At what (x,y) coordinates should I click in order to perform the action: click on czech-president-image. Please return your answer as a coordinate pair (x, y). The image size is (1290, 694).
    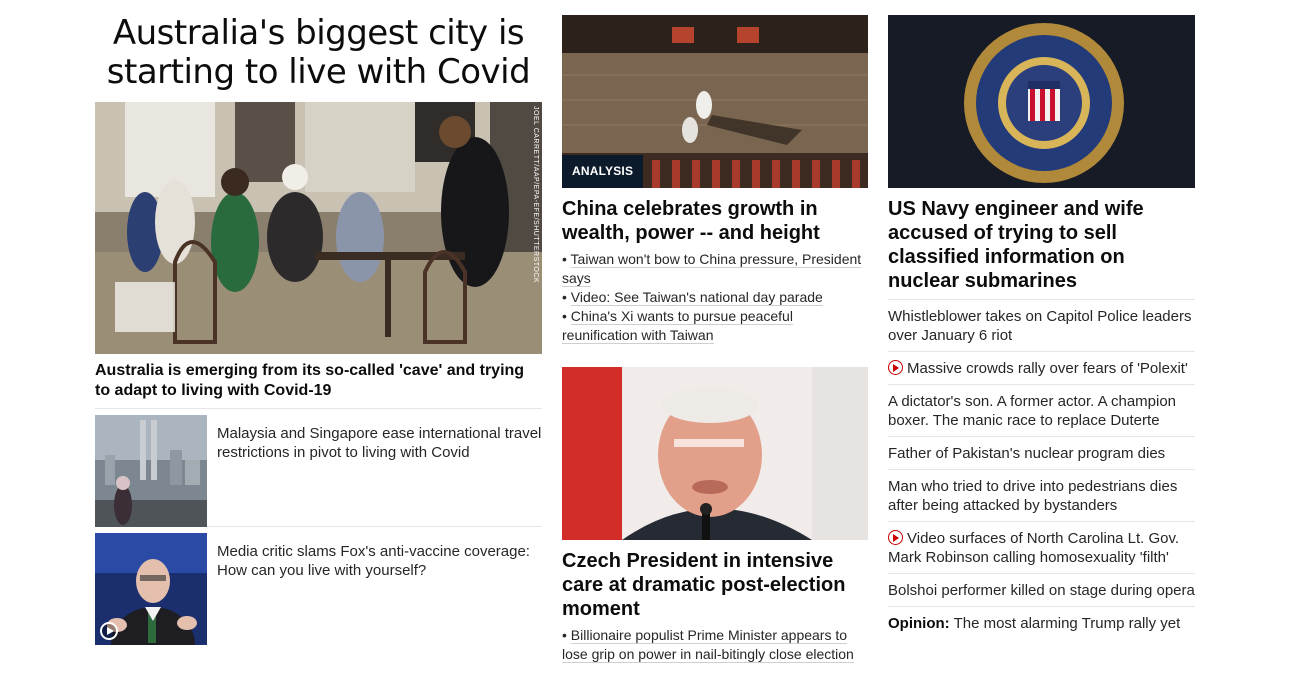
    Looking at the image, I should click on (715, 453).